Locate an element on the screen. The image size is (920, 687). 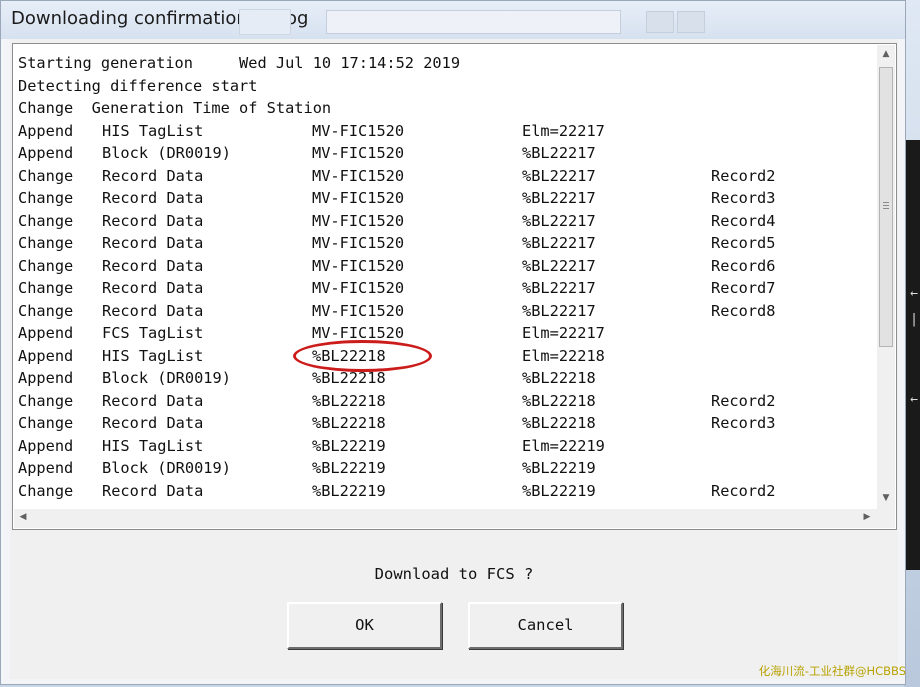
log-cell-c5: Record7 is located at coordinates (743, 288).